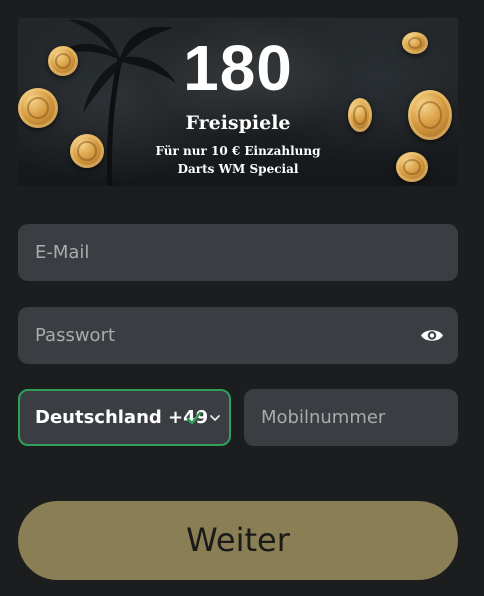  I want to click on chevron-down-icon, so click(215, 418).